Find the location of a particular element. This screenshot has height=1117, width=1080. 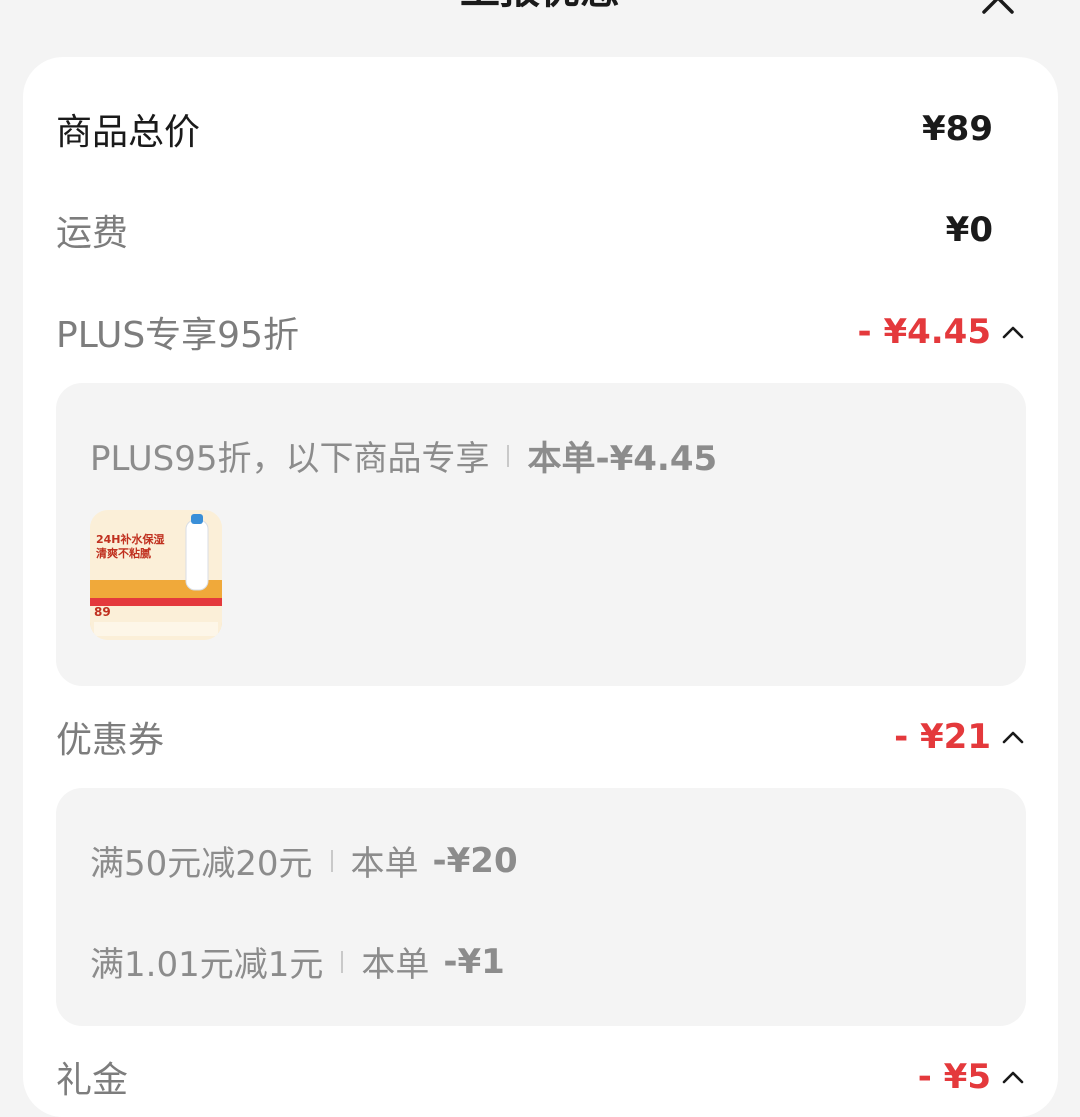

total-row: 商品总价 ¥89 is located at coordinates (540, 129).